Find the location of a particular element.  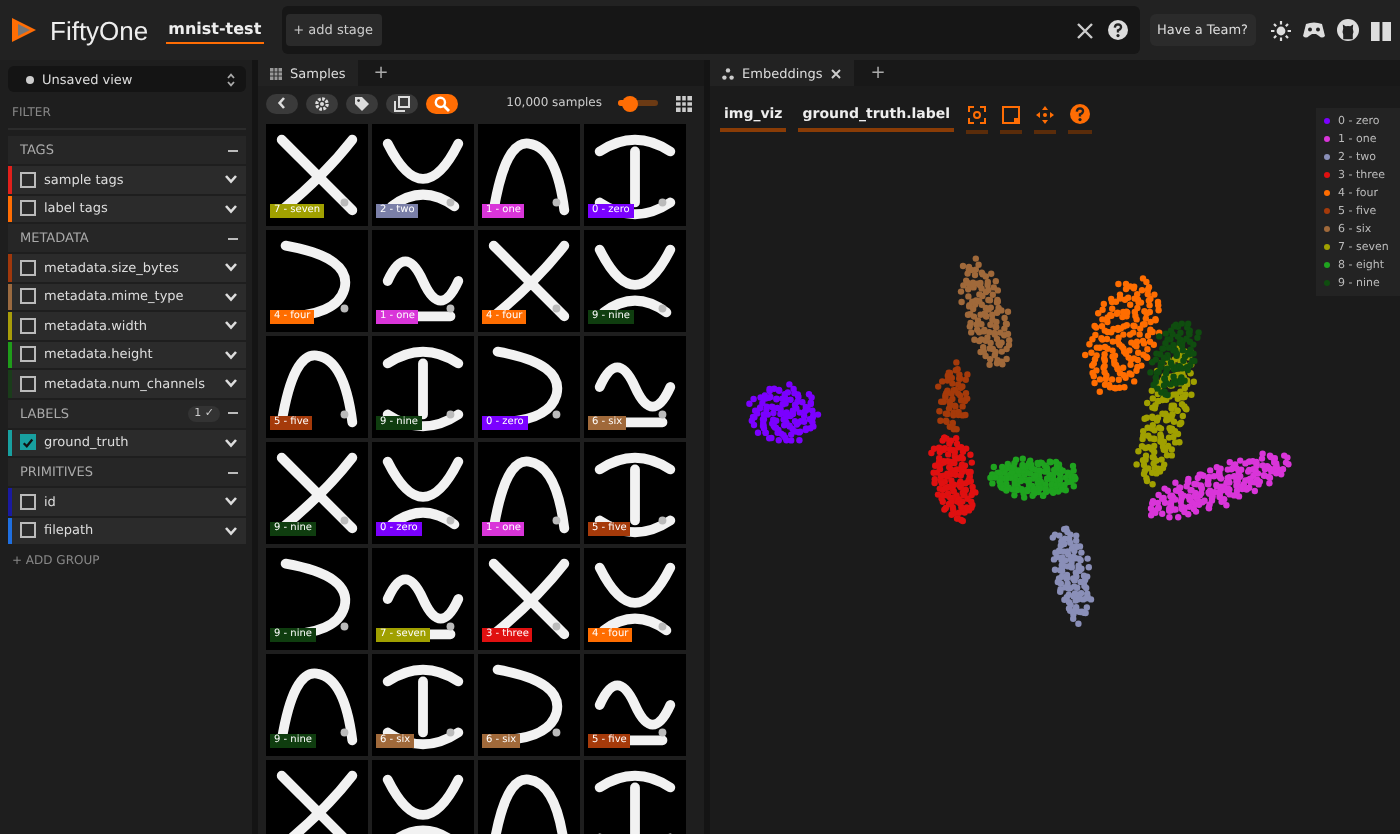

dataset-selector: mnist-test is located at coordinates (215, 30).